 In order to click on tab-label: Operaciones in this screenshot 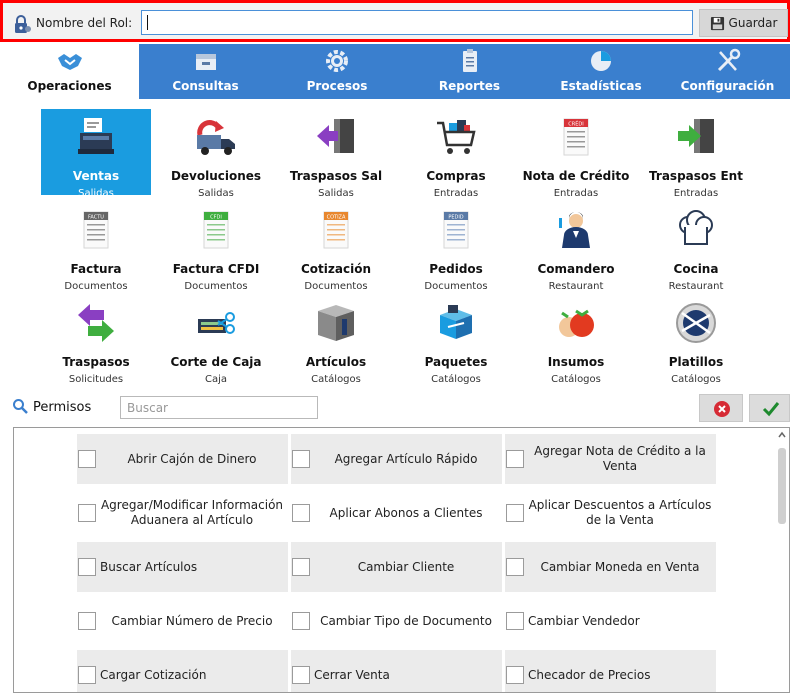, I will do `click(69, 86)`.